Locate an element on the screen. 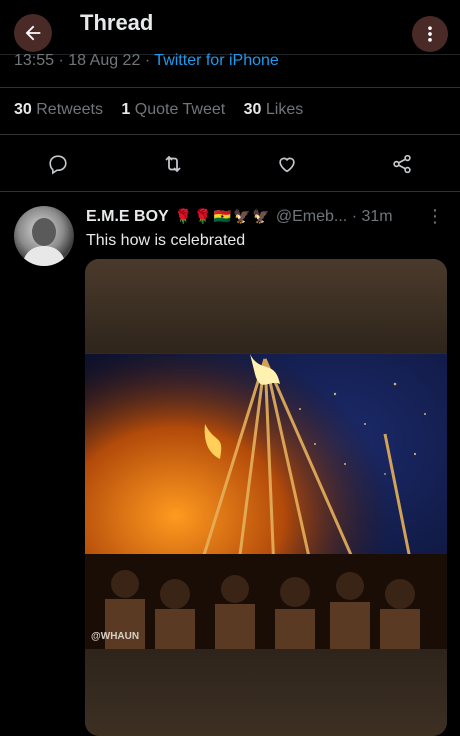  more-options-button is located at coordinates (430, 34).